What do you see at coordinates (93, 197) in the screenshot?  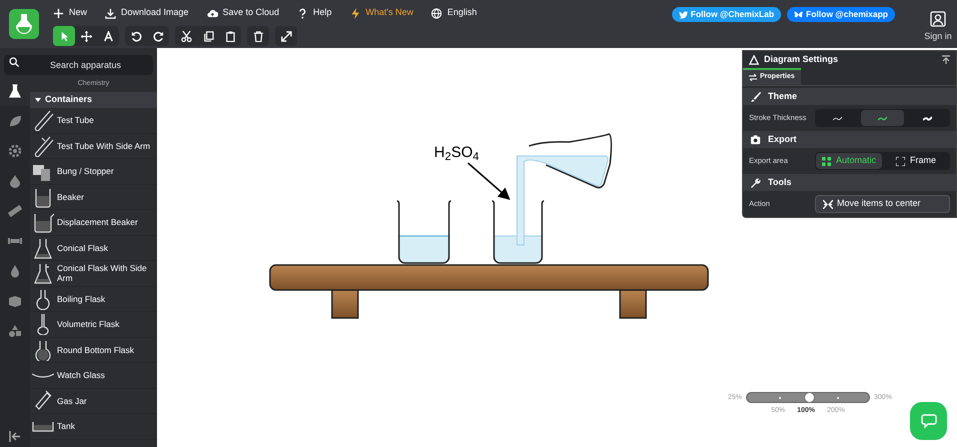 I see `apparatus-item: Beaker` at bounding box center [93, 197].